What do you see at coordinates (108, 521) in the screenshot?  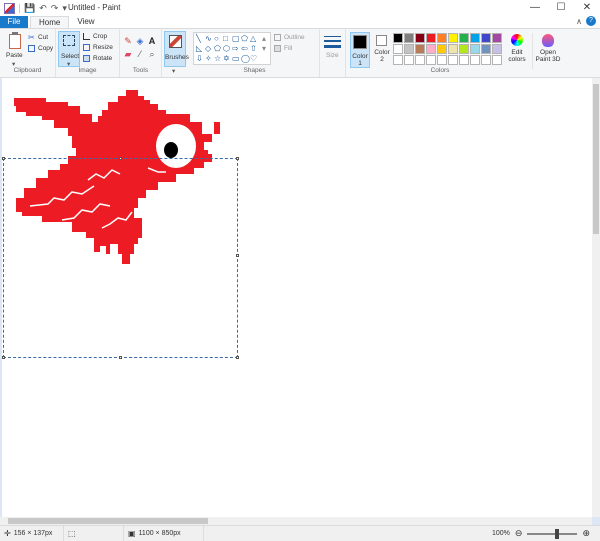 I see `horizontal-scrollbar-thumb` at bounding box center [108, 521].